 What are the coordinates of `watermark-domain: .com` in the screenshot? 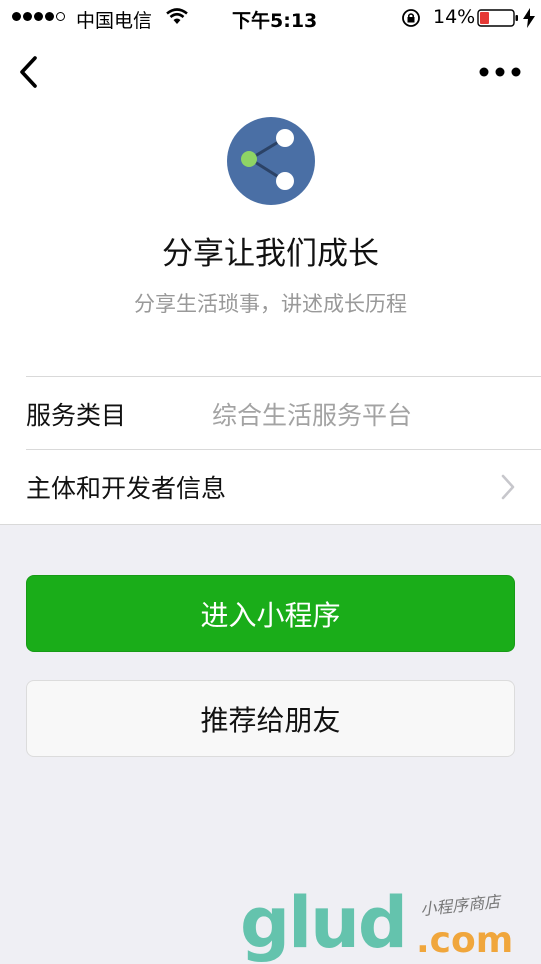 It's located at (465, 940).